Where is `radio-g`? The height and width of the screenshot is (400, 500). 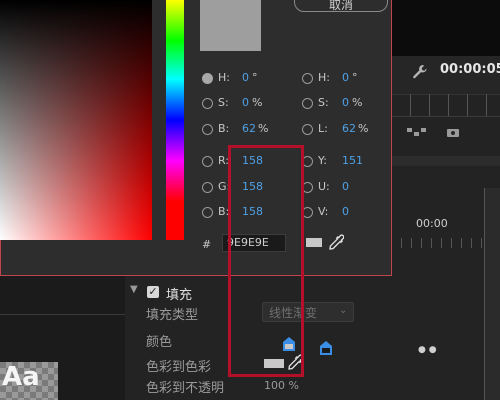 radio-g is located at coordinates (207, 187).